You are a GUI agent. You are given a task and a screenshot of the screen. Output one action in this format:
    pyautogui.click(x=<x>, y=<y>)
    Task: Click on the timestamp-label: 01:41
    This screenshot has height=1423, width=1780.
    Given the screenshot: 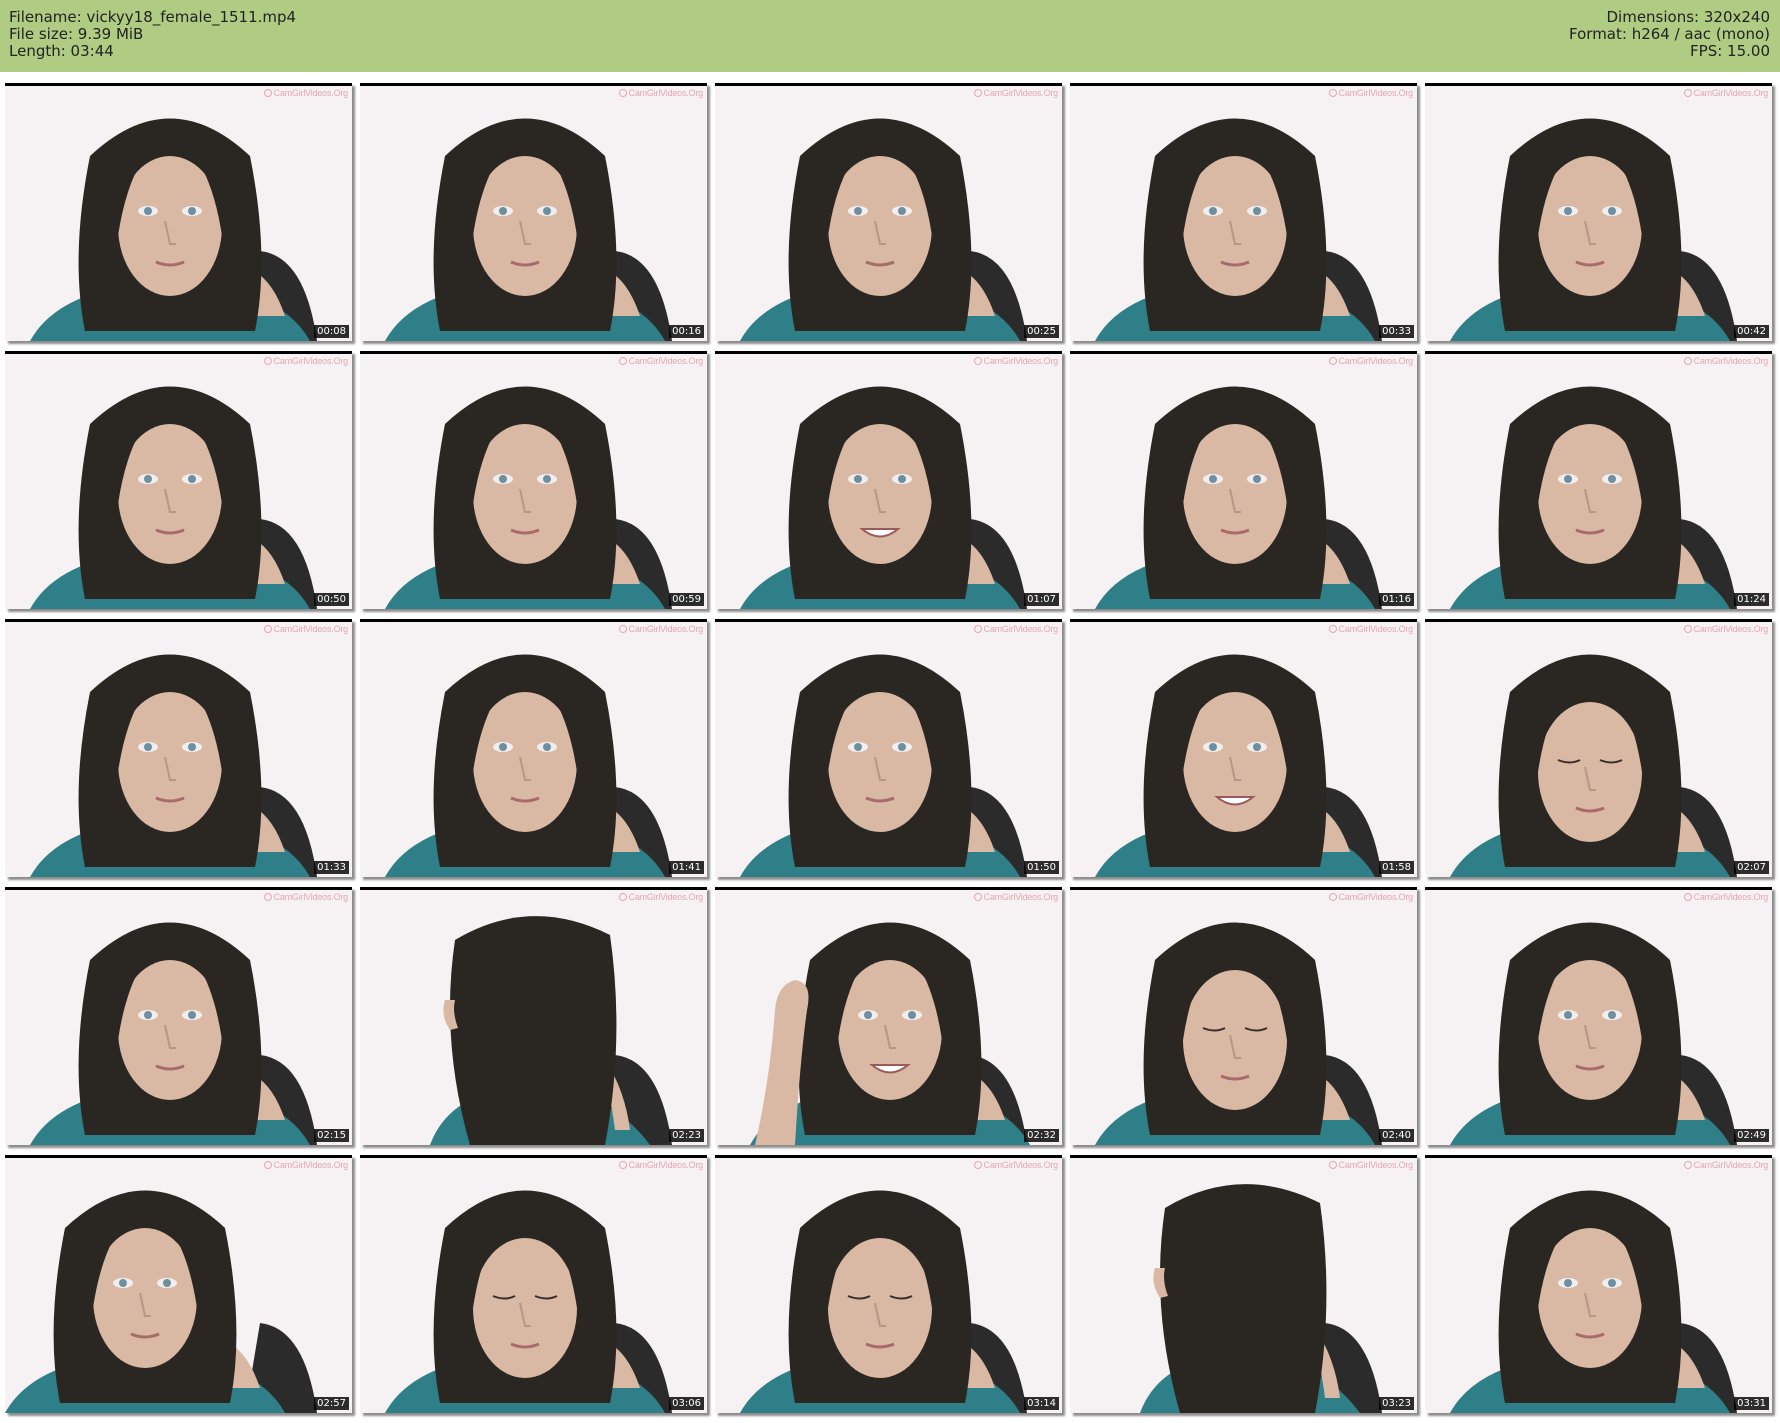 What is the action you would take?
    pyautogui.click(x=686, y=867)
    